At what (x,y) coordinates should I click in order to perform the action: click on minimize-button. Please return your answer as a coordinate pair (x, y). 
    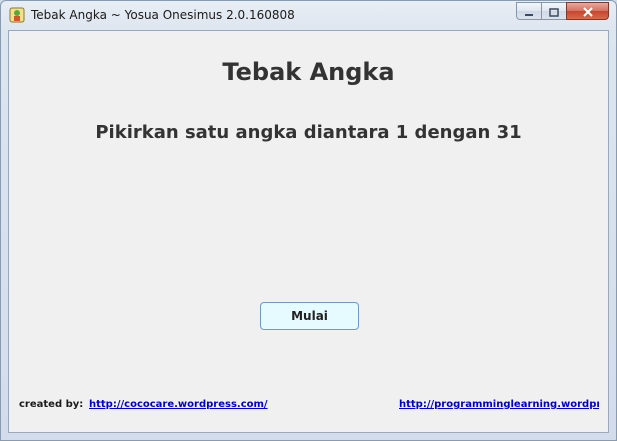
    Looking at the image, I should click on (529, 11).